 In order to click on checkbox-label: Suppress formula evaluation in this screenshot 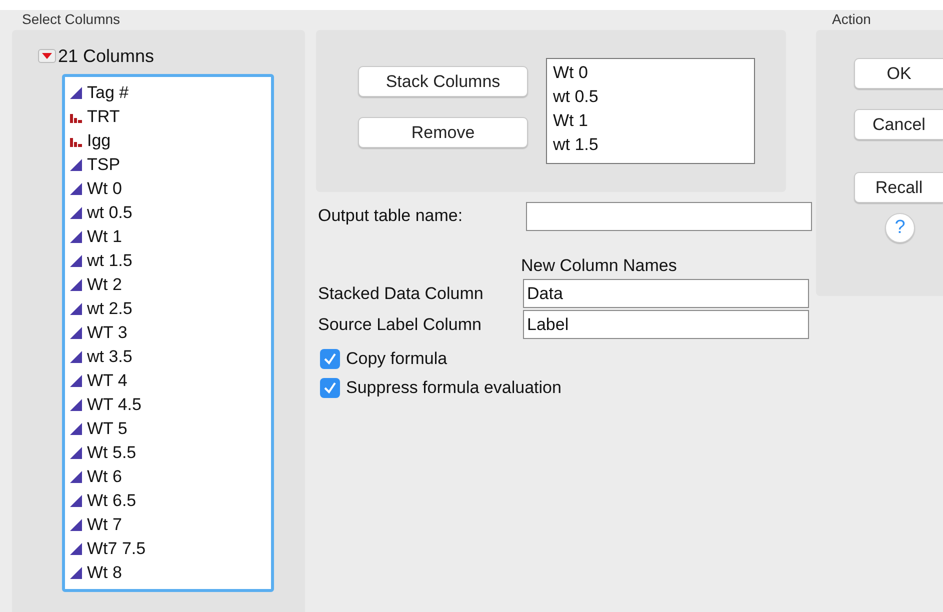, I will do `click(454, 388)`.